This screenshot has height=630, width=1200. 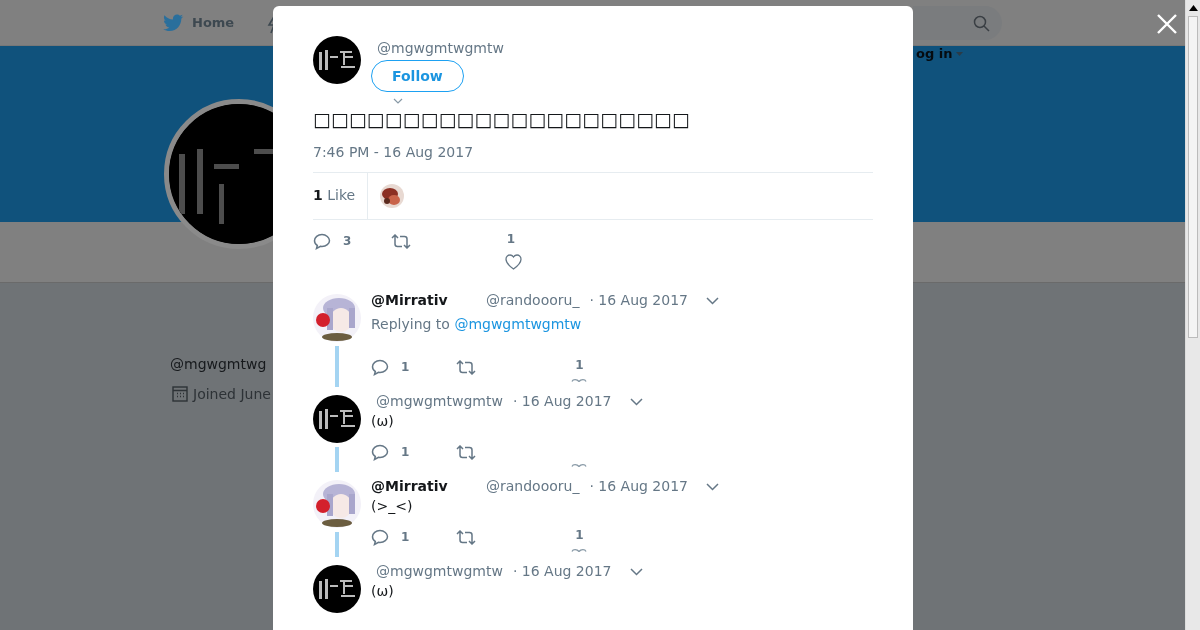 What do you see at coordinates (1193, 8) in the screenshot?
I see `scroll-up-icon` at bounding box center [1193, 8].